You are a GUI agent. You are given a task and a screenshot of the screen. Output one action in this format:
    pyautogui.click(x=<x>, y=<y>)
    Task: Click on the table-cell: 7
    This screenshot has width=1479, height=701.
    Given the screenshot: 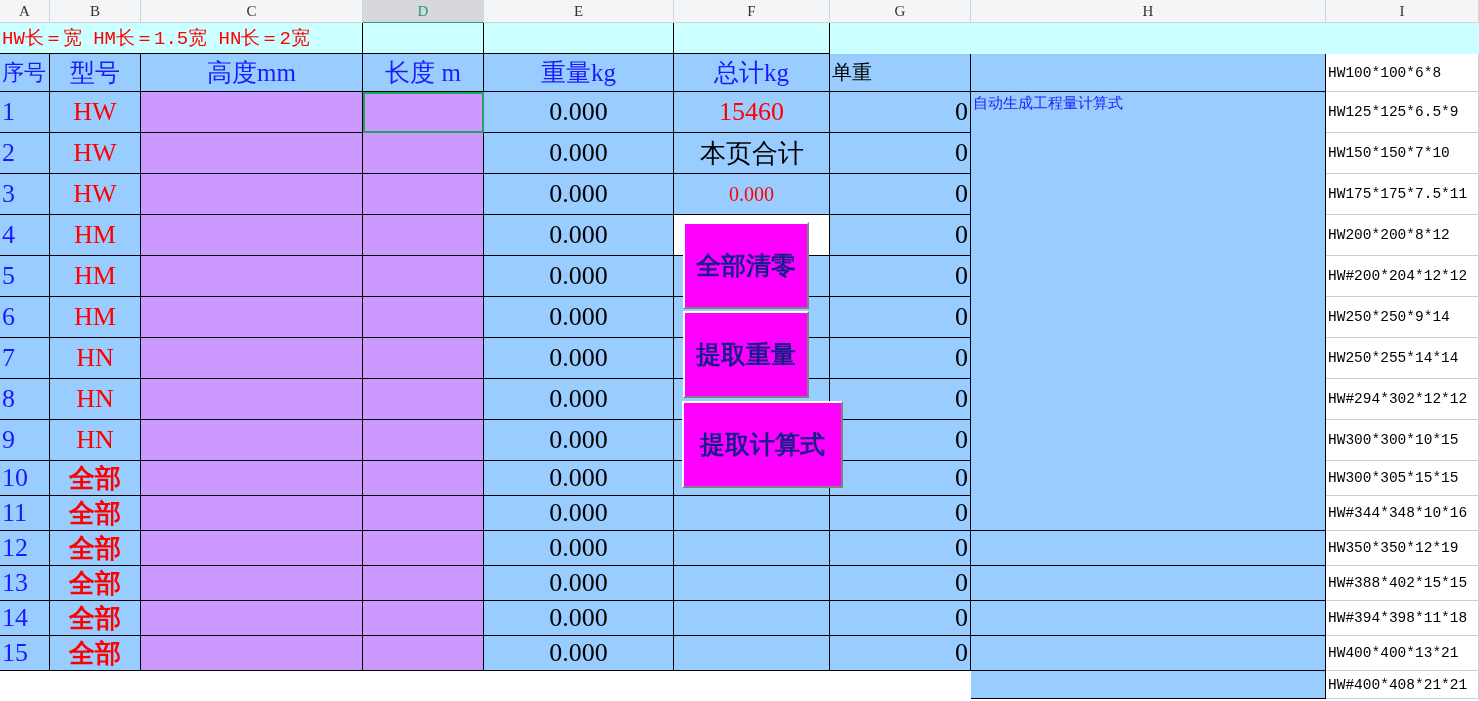 What is the action you would take?
    pyautogui.click(x=25, y=358)
    